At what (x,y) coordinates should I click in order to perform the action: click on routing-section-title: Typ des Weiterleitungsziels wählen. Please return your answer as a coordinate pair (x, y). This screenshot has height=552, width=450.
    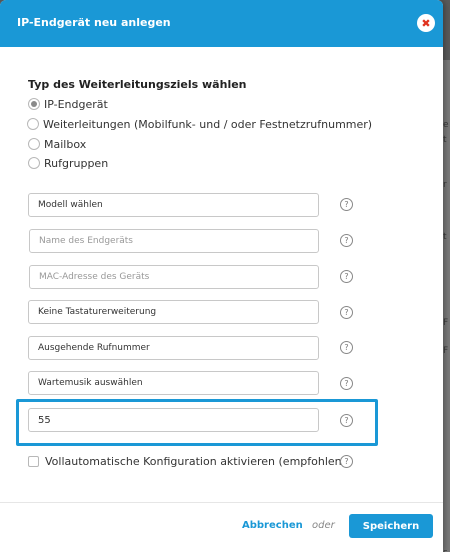
    Looking at the image, I should click on (137, 84).